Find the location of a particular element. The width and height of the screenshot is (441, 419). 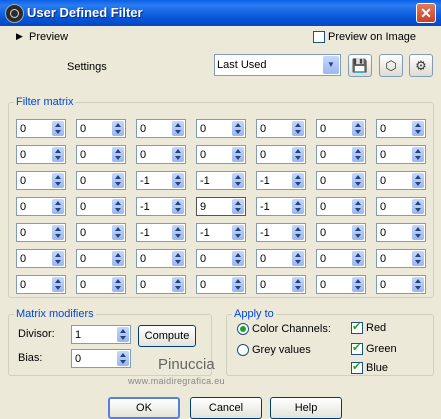

matrix-cell-r3-c4: -1 is located at coordinates (221, 180).